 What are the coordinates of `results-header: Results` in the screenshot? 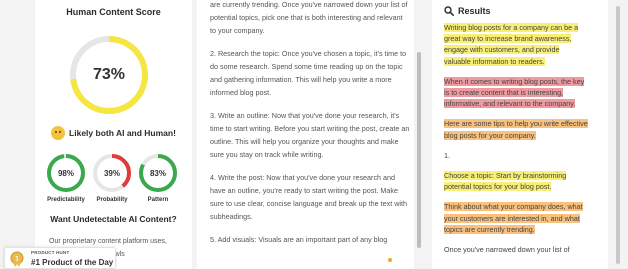 It's located at (467, 11).